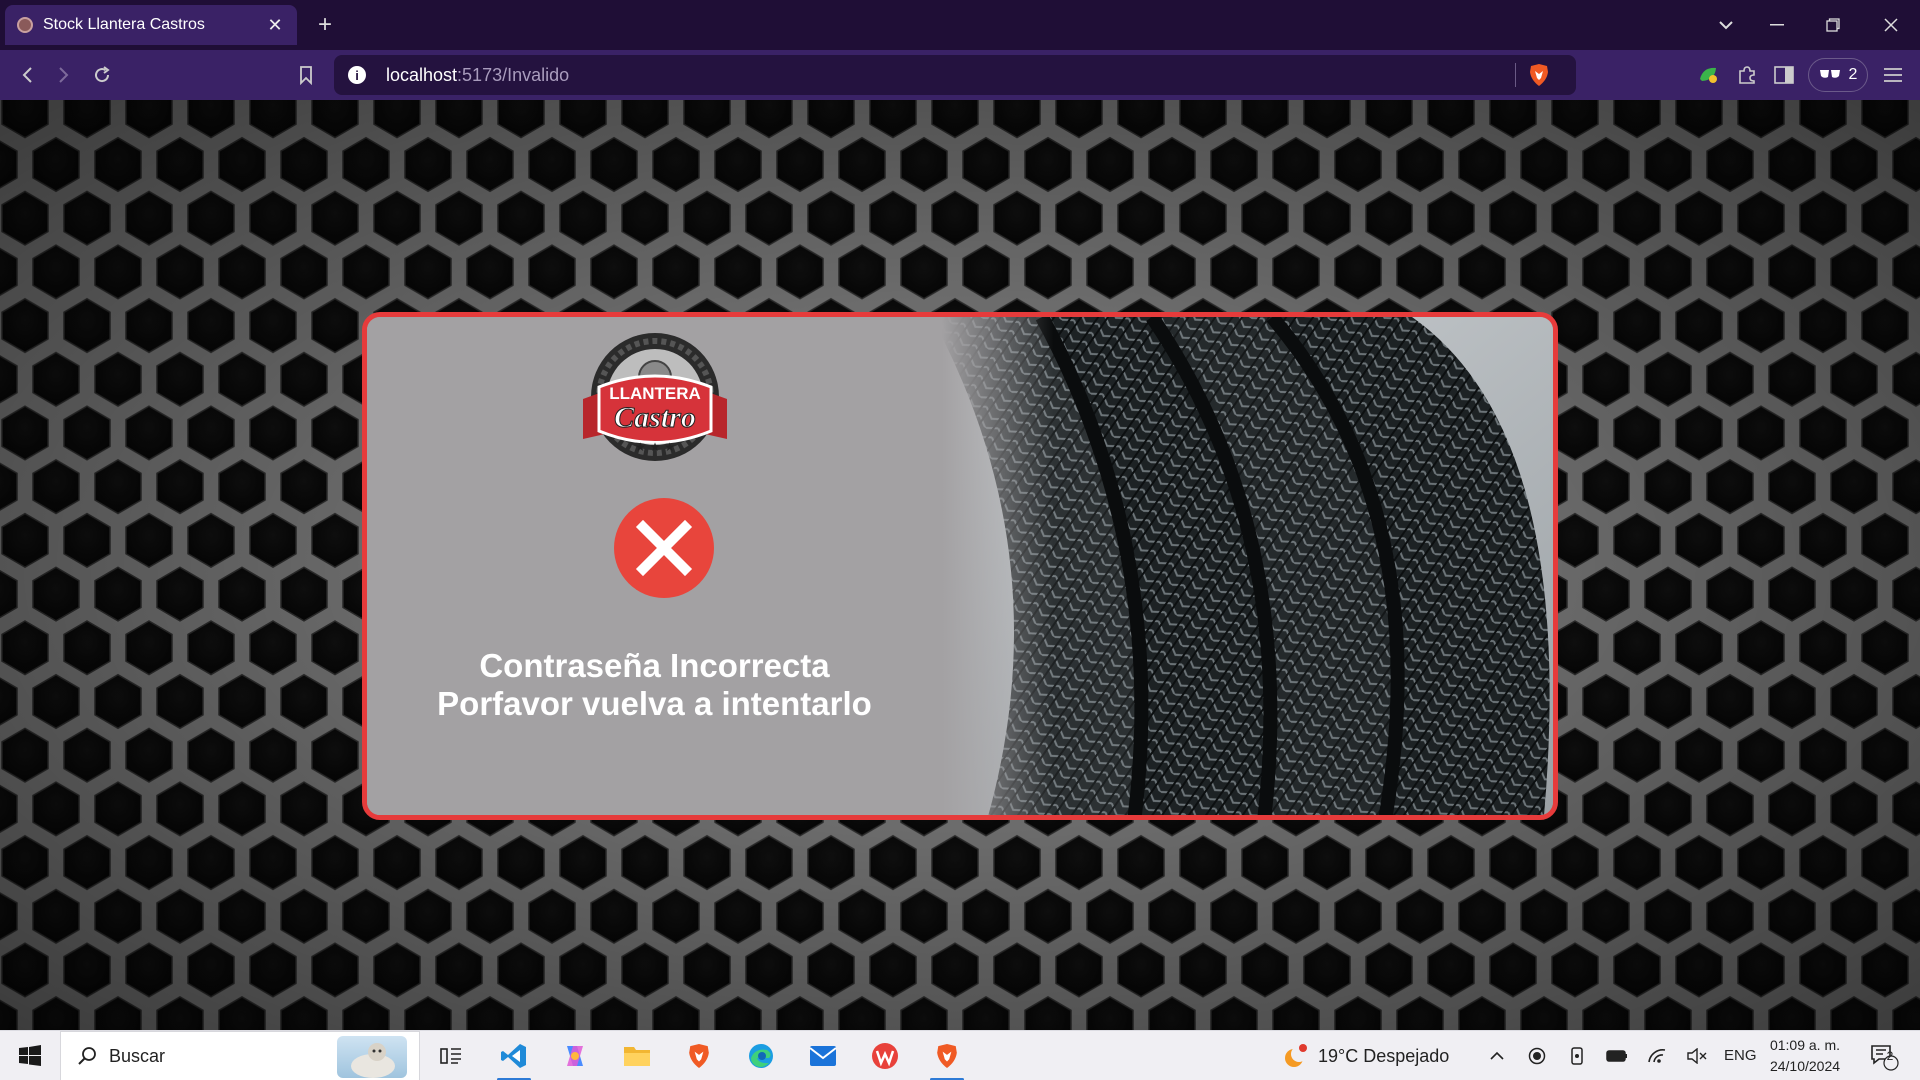 Image resolution: width=1920 pixels, height=1080 pixels. Describe the element at coordinates (654, 665) in the screenshot. I see `error-message-title: Contraseña Incorrecta` at that location.